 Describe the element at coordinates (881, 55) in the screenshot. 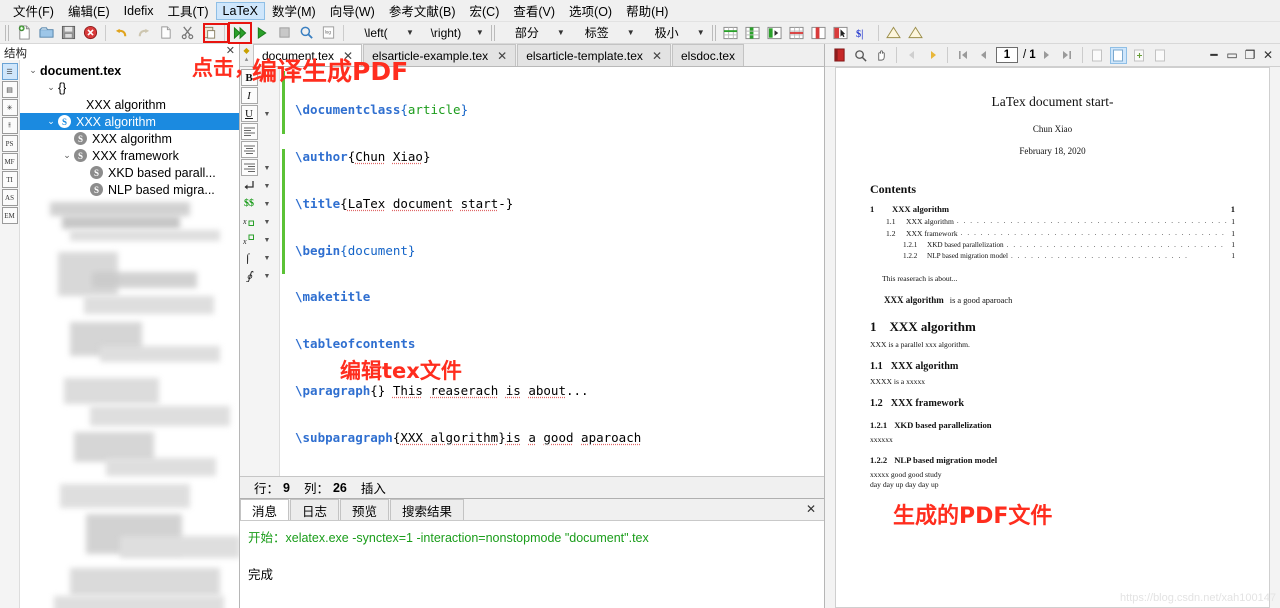

I see `hand-tool-icon` at that location.